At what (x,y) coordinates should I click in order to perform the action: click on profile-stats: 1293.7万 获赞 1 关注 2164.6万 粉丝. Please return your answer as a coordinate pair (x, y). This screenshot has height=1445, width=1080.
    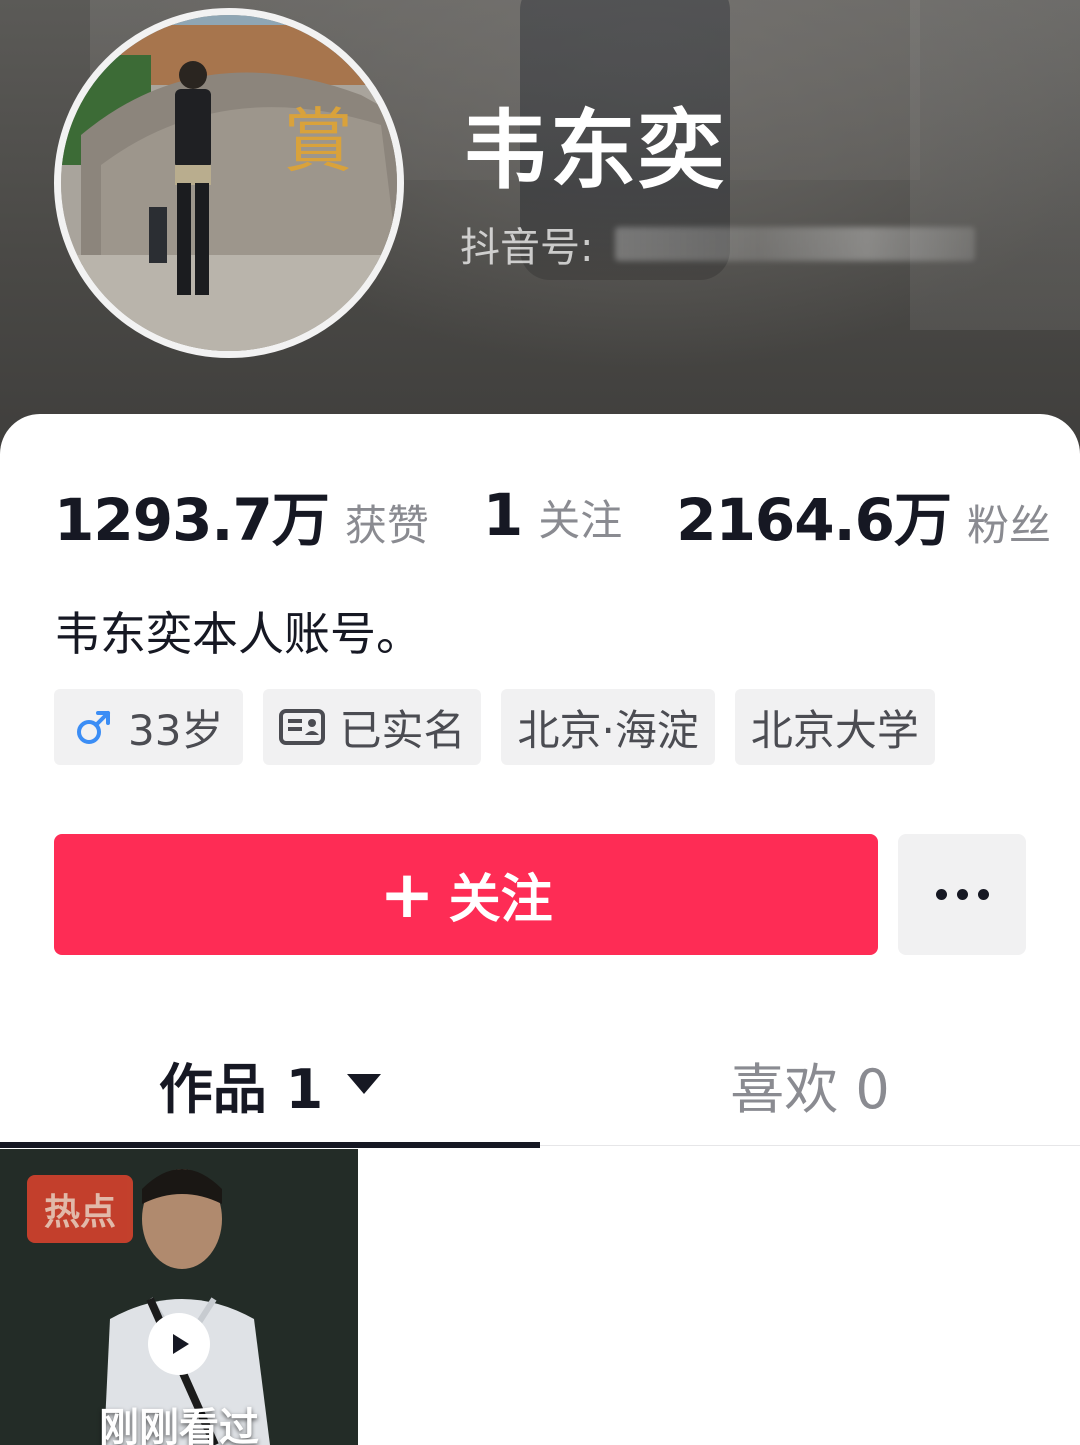
    Looking at the image, I should click on (552, 517).